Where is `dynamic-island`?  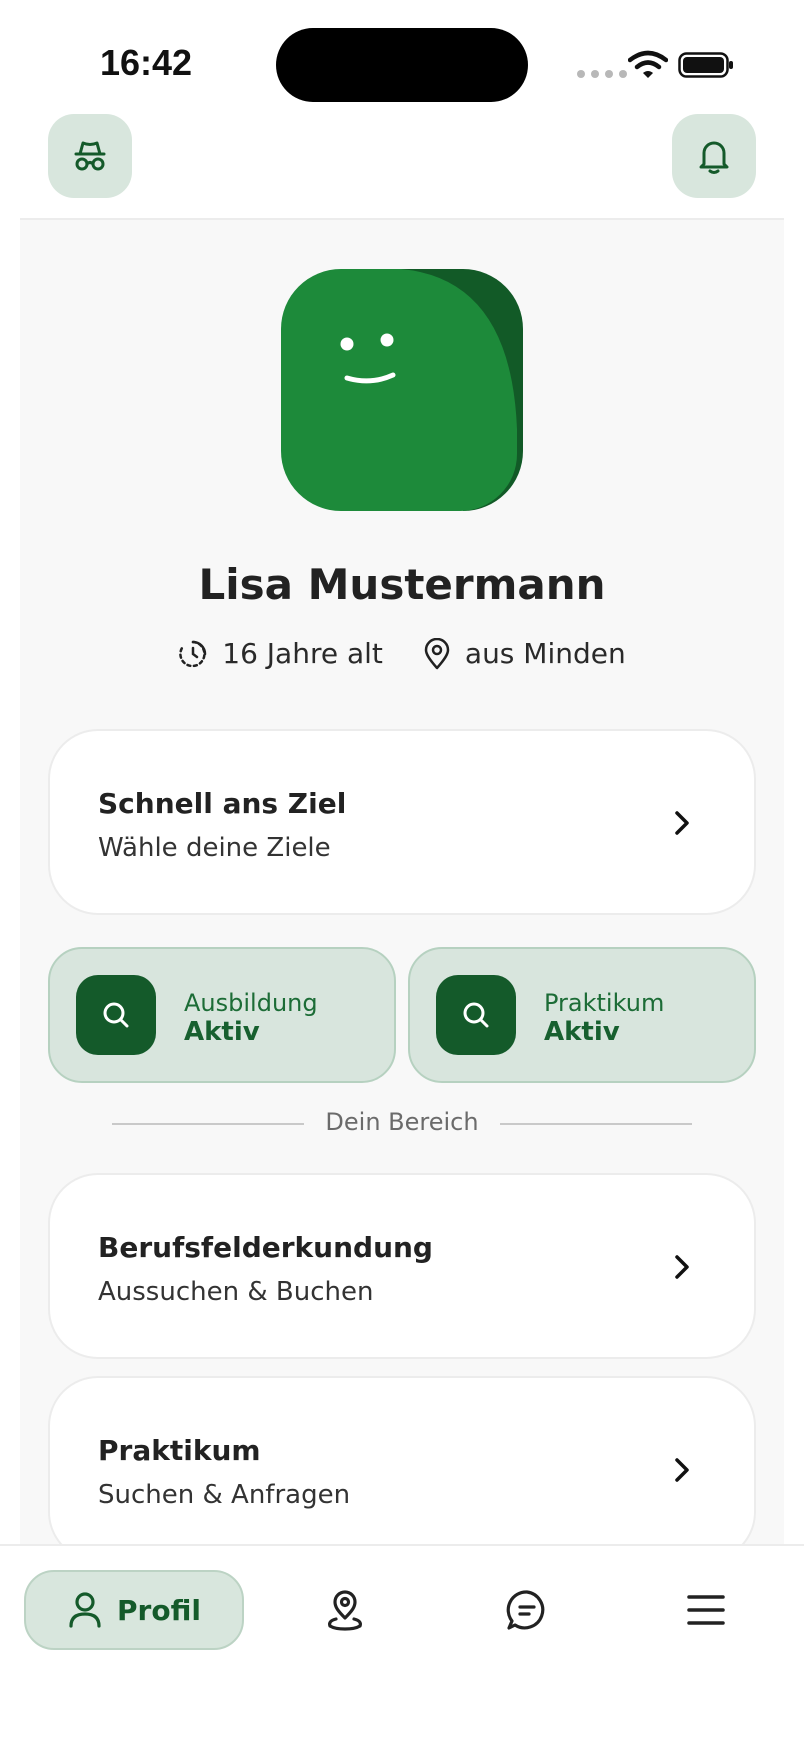 dynamic-island is located at coordinates (402, 65).